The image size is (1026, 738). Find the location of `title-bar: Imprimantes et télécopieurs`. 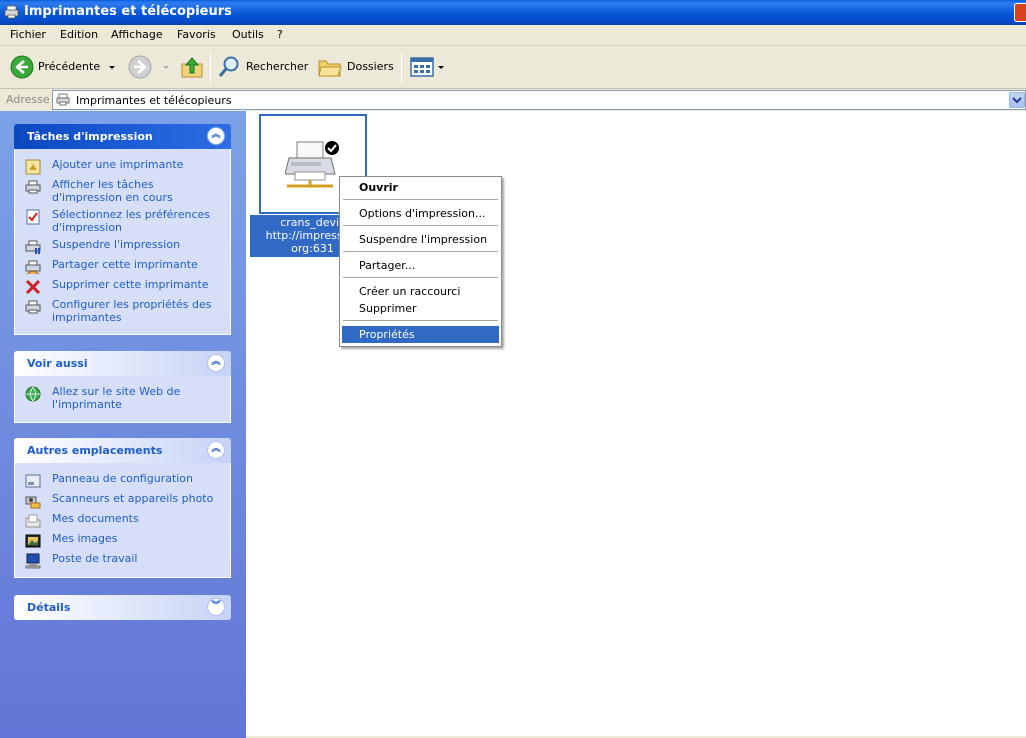

title-bar: Imprimantes et télécopieurs is located at coordinates (513, 12).